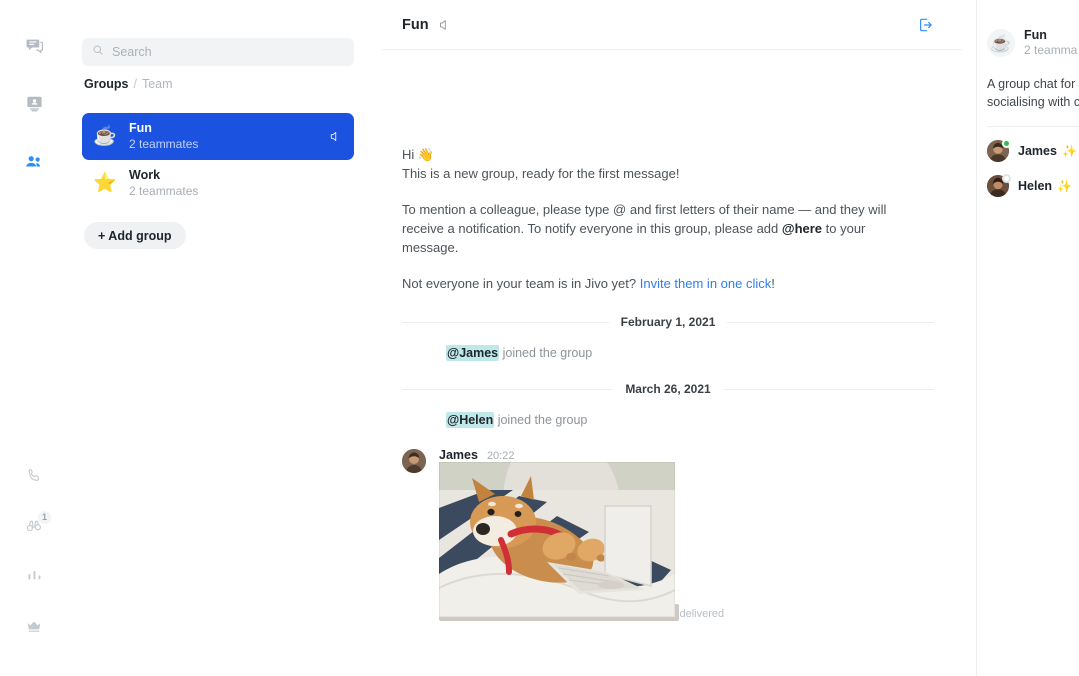 The image size is (1079, 676). I want to click on stats-icon, so click(34, 578).